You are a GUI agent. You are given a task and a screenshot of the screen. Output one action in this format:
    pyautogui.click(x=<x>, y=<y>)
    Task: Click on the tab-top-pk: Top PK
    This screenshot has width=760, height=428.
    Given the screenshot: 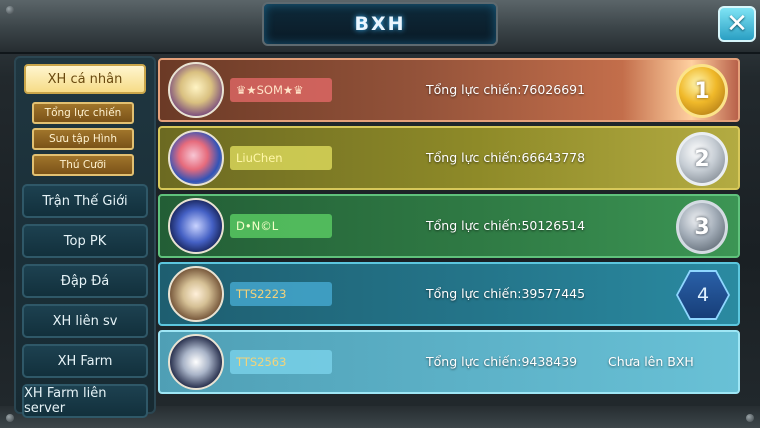 What is the action you would take?
    pyautogui.click(x=85, y=241)
    